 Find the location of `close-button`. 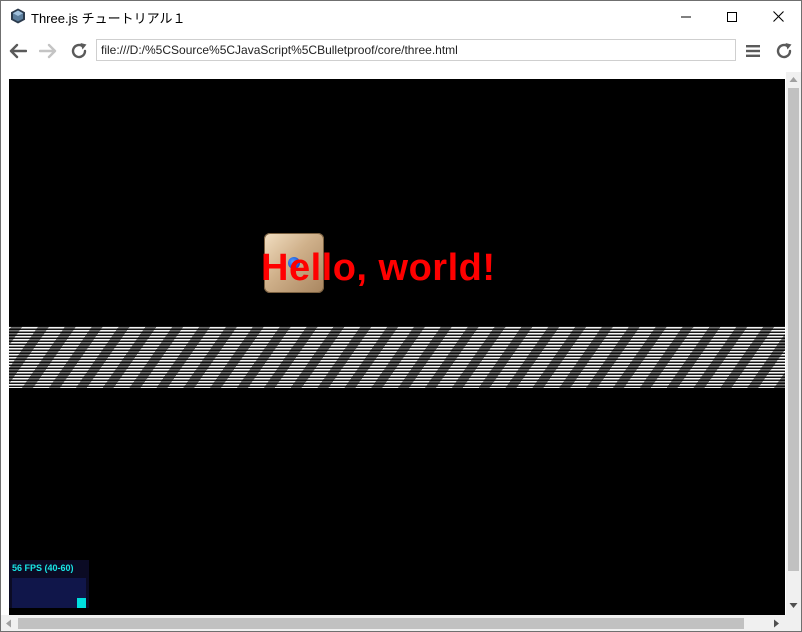

close-button is located at coordinates (778, 16).